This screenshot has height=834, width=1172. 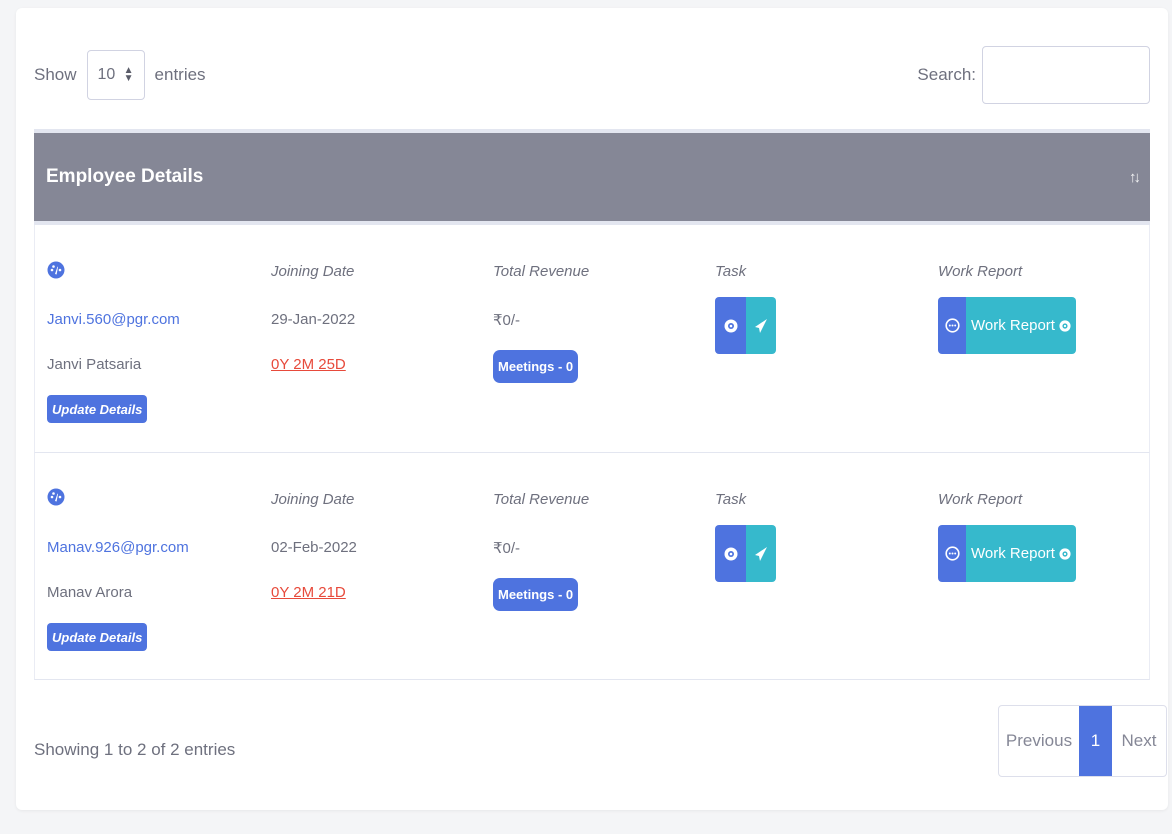 I want to click on employee-email-link: Manav.926@pgr.com, so click(x=118, y=547).